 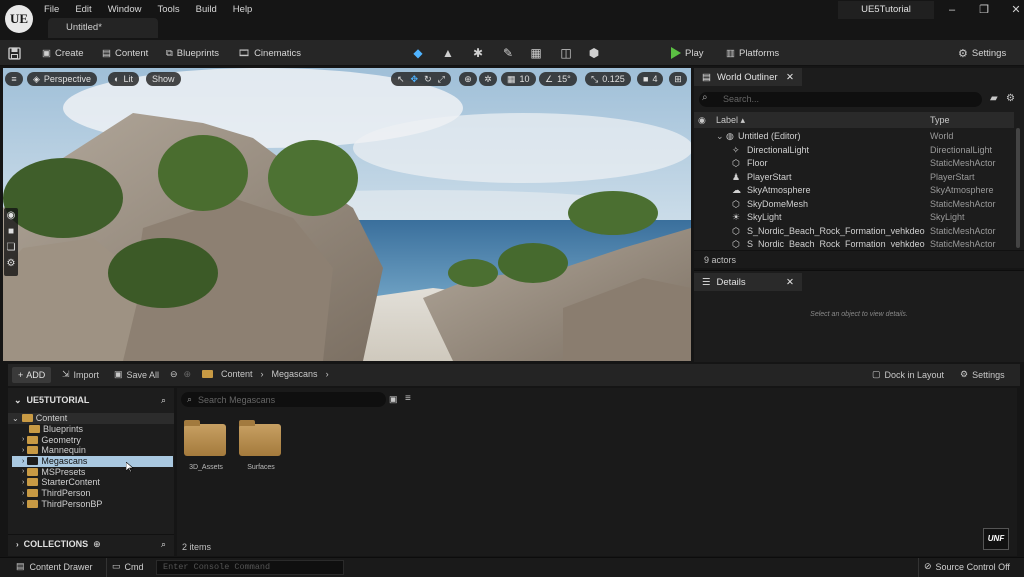 What do you see at coordinates (261, 445) in the screenshot?
I see `asset-tile: Surfaces` at bounding box center [261, 445].